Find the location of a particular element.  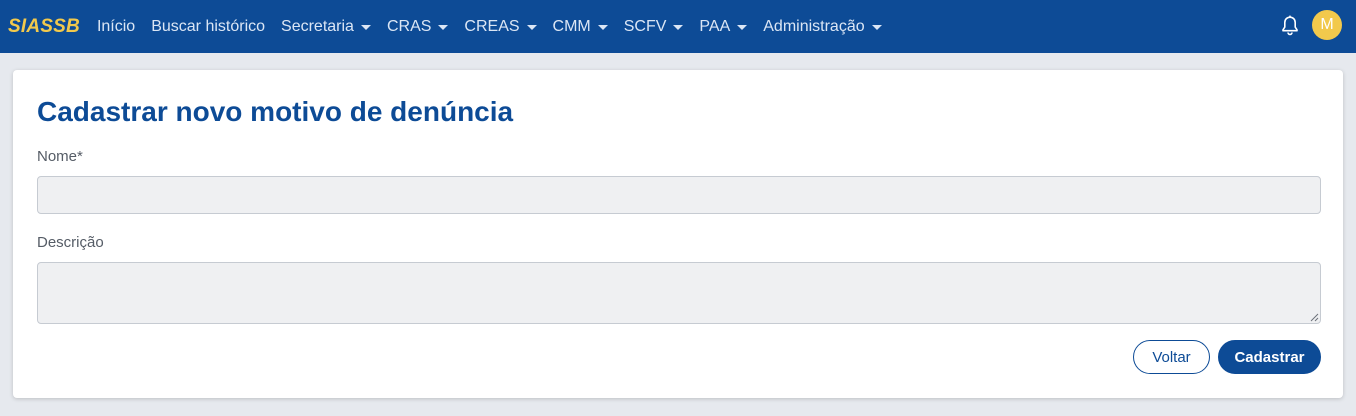

nav-item-cmm: CMM is located at coordinates (580, 27).